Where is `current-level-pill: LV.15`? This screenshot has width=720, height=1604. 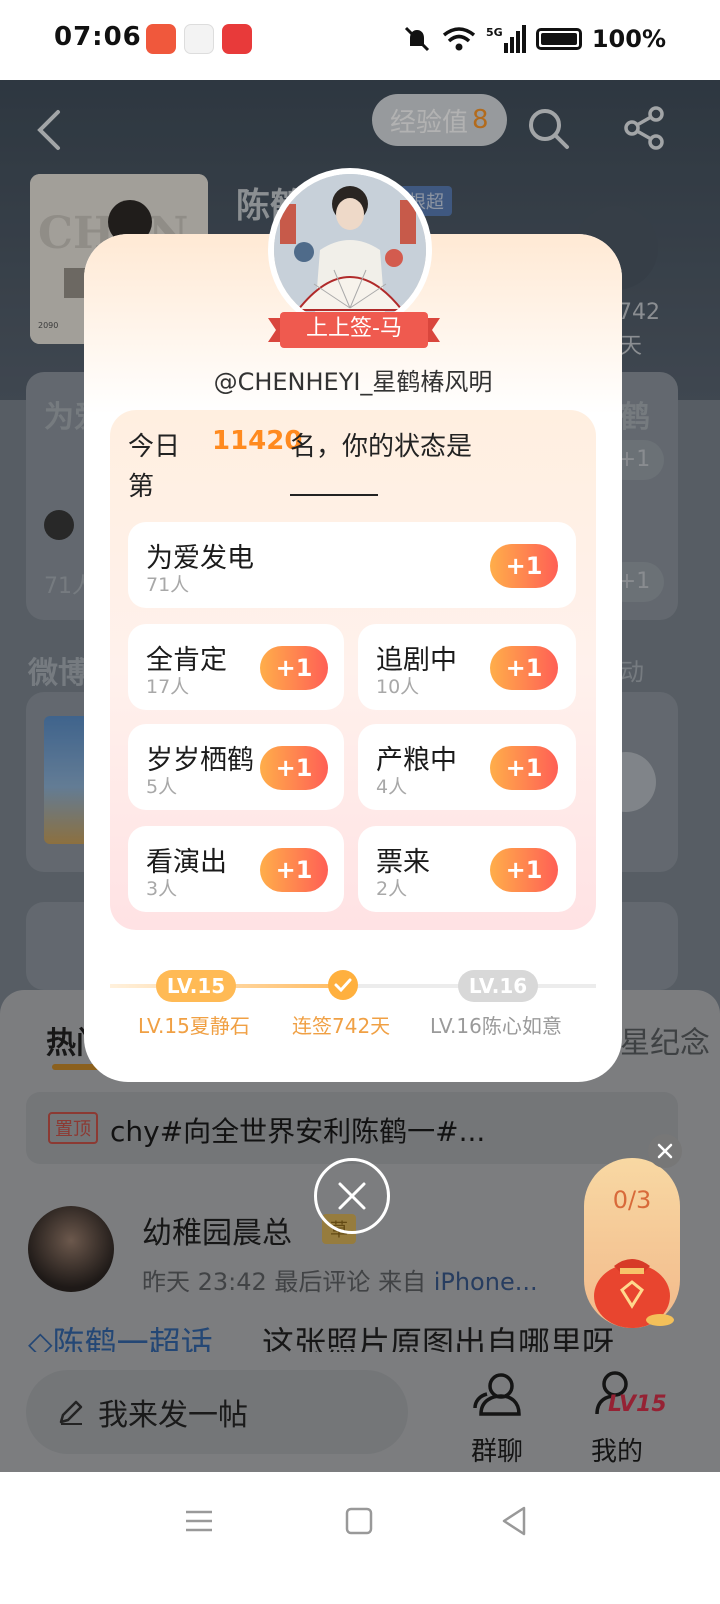
current-level-pill: LV.15 is located at coordinates (196, 986).